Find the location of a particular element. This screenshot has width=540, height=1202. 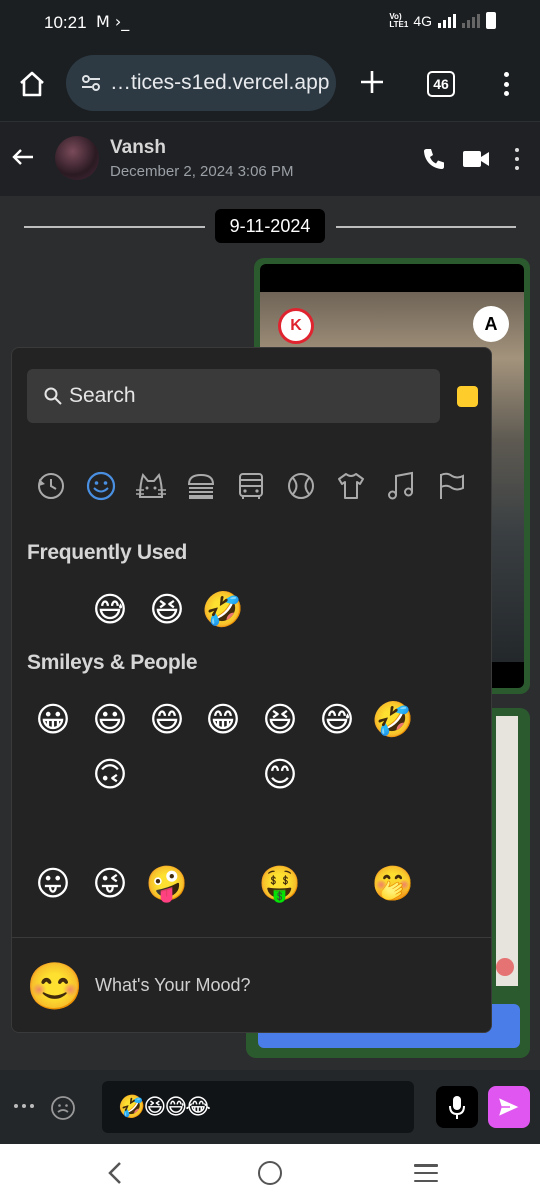

emoji-category-tabs is located at coordinates (255, 486).